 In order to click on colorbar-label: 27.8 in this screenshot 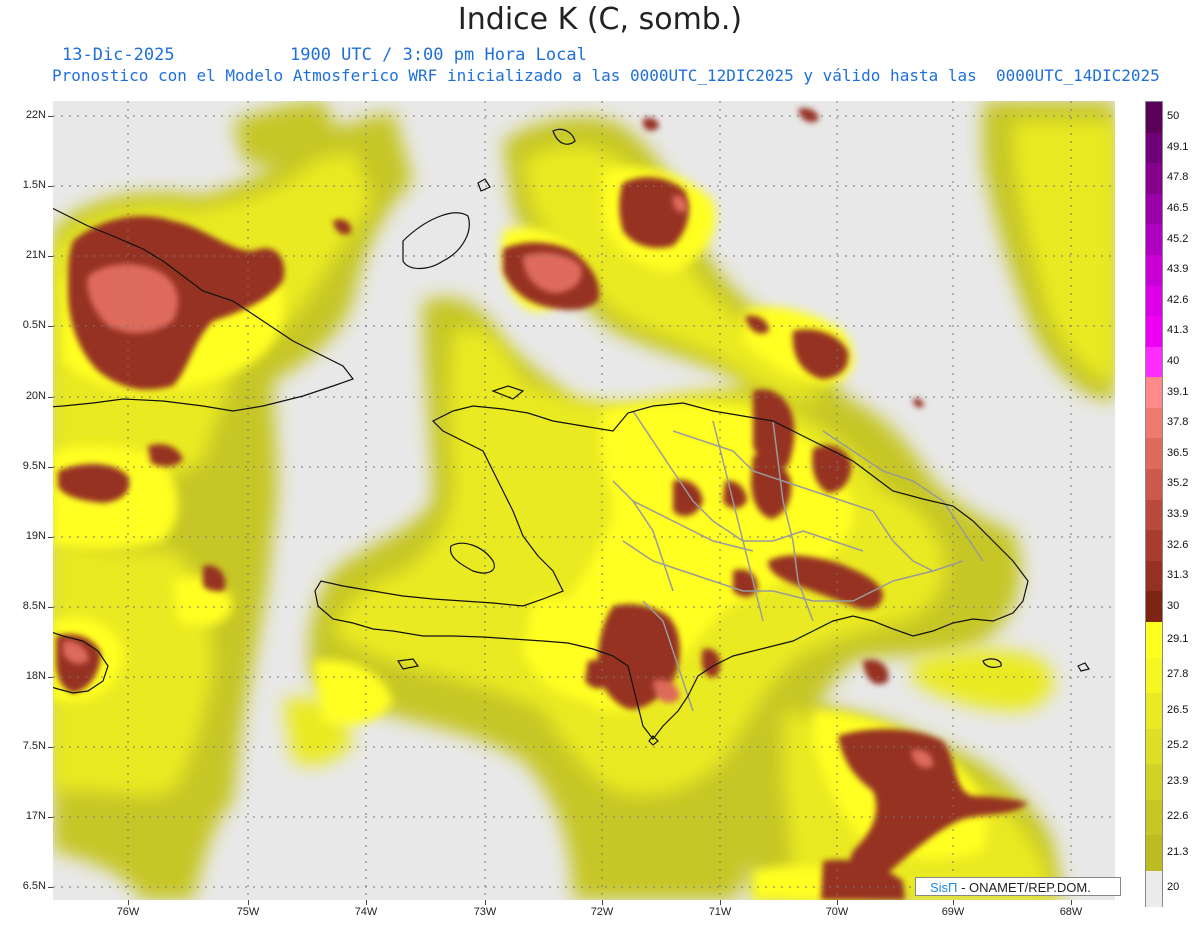, I will do `click(1178, 674)`.